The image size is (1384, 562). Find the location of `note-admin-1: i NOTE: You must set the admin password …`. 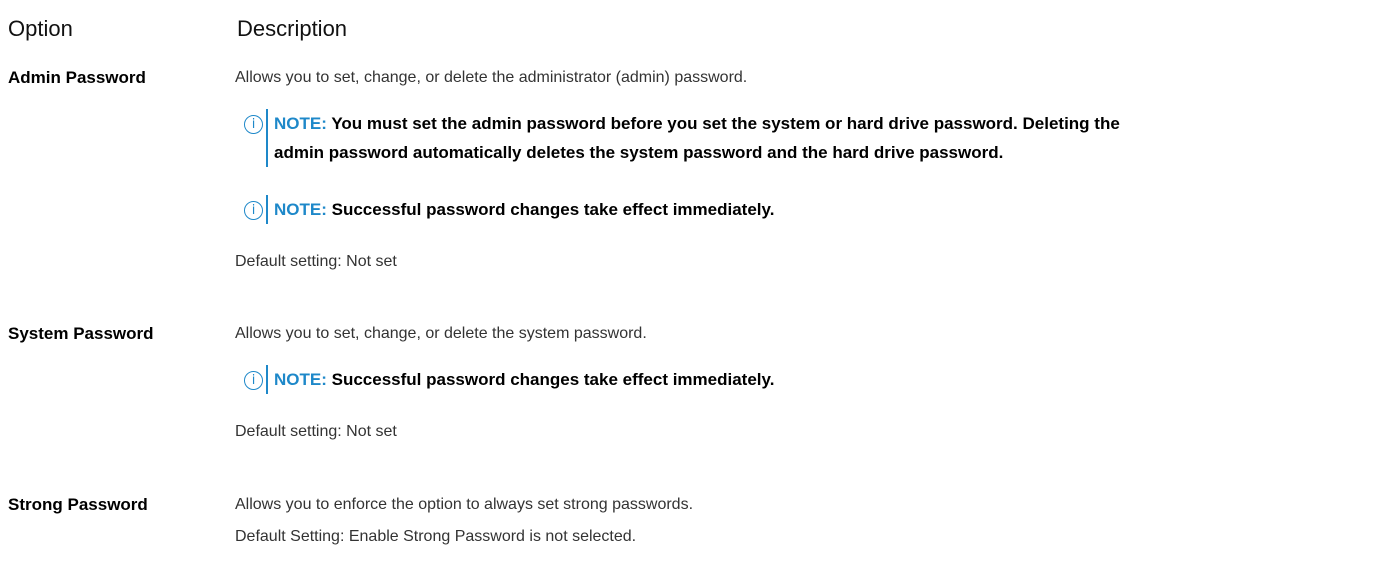

note-admin-1: i NOTE: You must set the admin password … is located at coordinates (682, 138).